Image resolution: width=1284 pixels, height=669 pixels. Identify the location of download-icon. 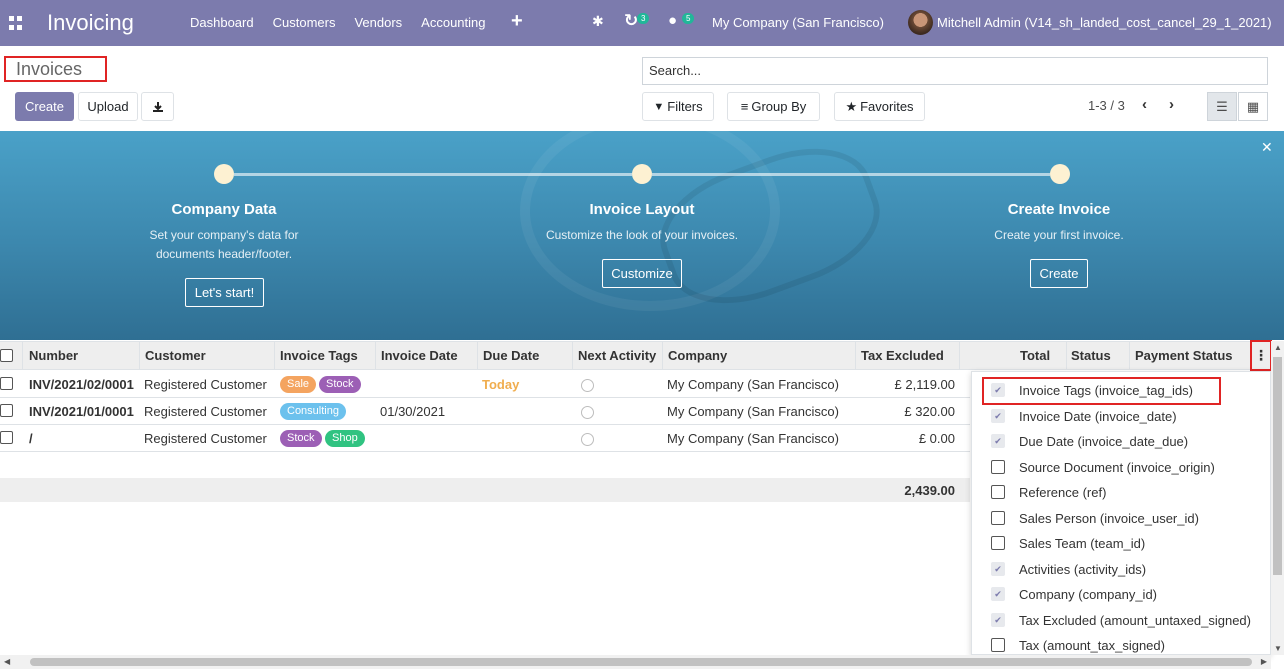
(157, 106).